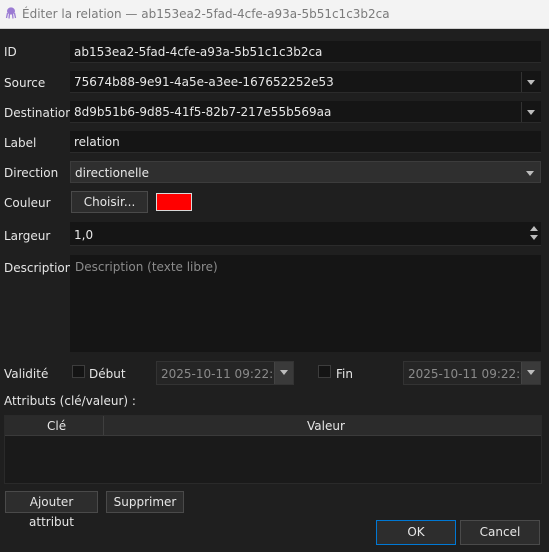 This screenshot has width=549, height=552. Describe the element at coordinates (534, 237) in the screenshot. I see `spin-down-icon` at that location.